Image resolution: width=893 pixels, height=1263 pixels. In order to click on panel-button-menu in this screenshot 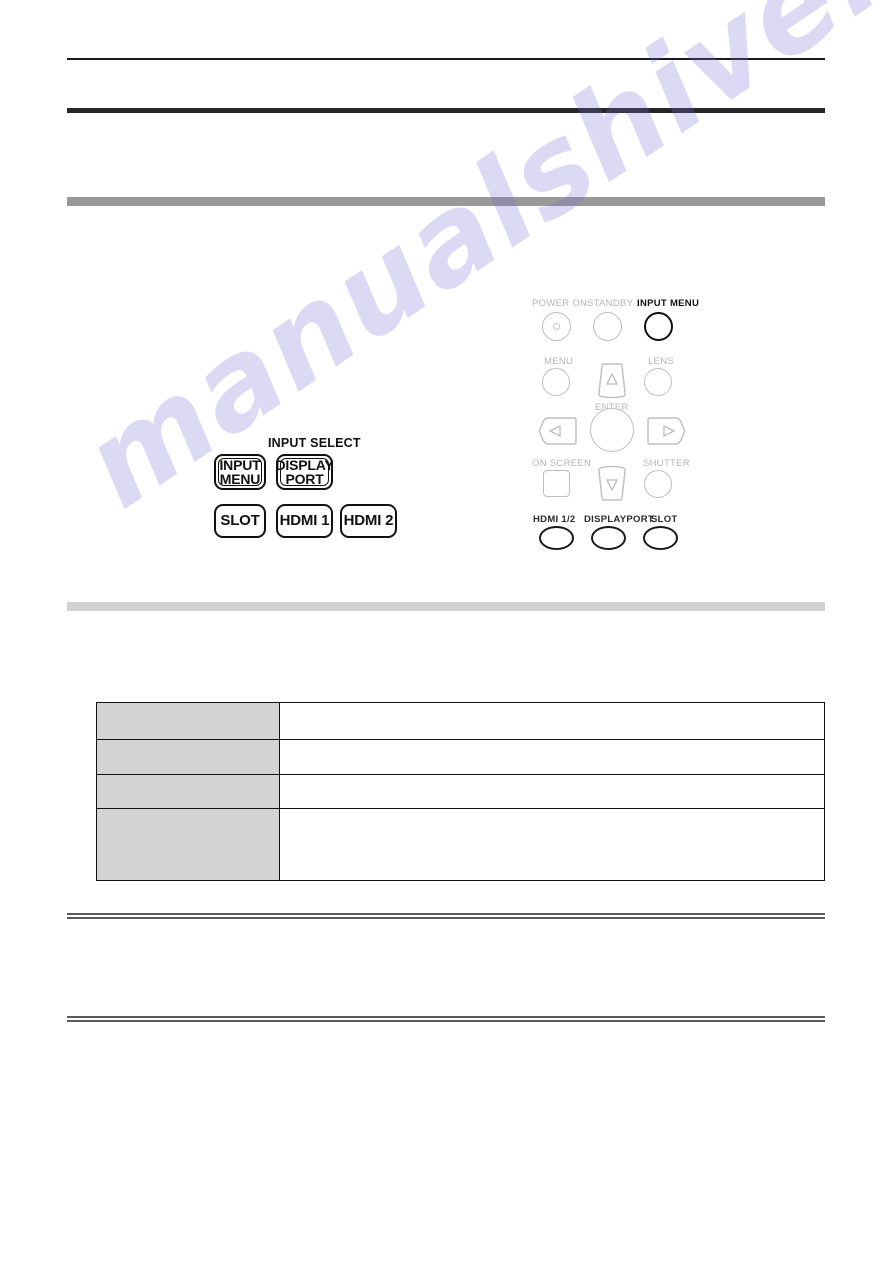, I will do `click(556, 382)`.